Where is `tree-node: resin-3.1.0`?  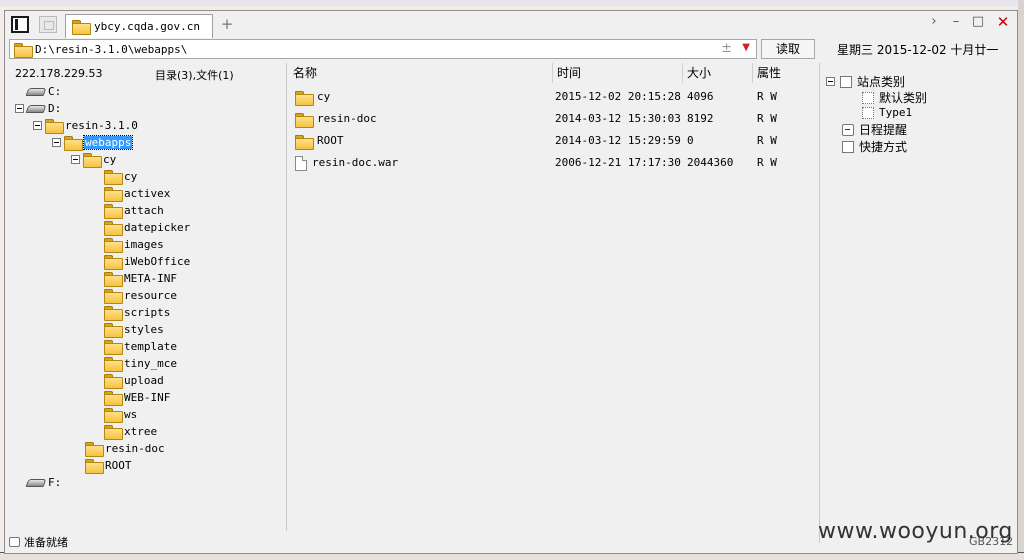 tree-node: resin-3.1.0 is located at coordinates (85, 125).